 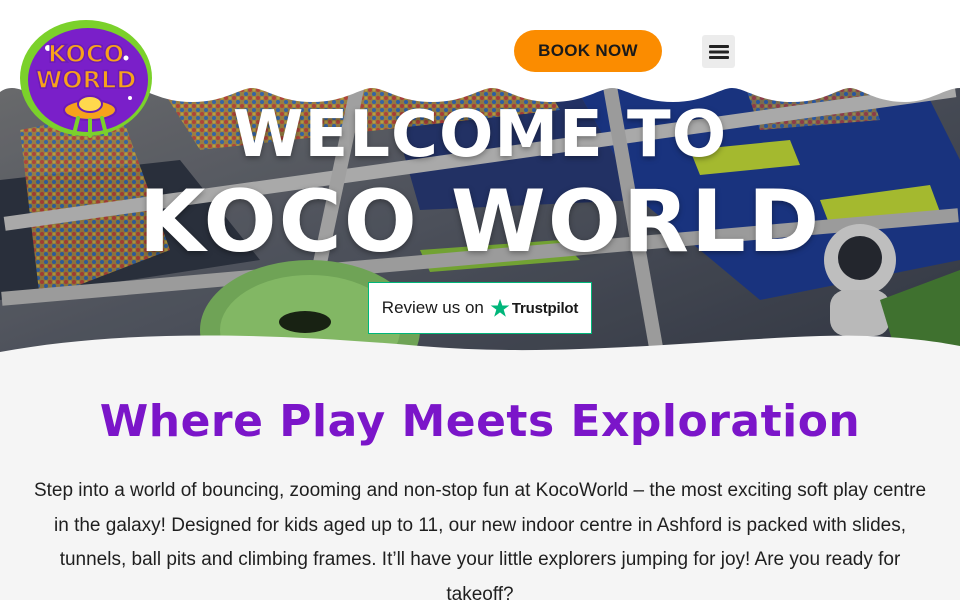 I want to click on review-label: Review us on, so click(x=432, y=307).